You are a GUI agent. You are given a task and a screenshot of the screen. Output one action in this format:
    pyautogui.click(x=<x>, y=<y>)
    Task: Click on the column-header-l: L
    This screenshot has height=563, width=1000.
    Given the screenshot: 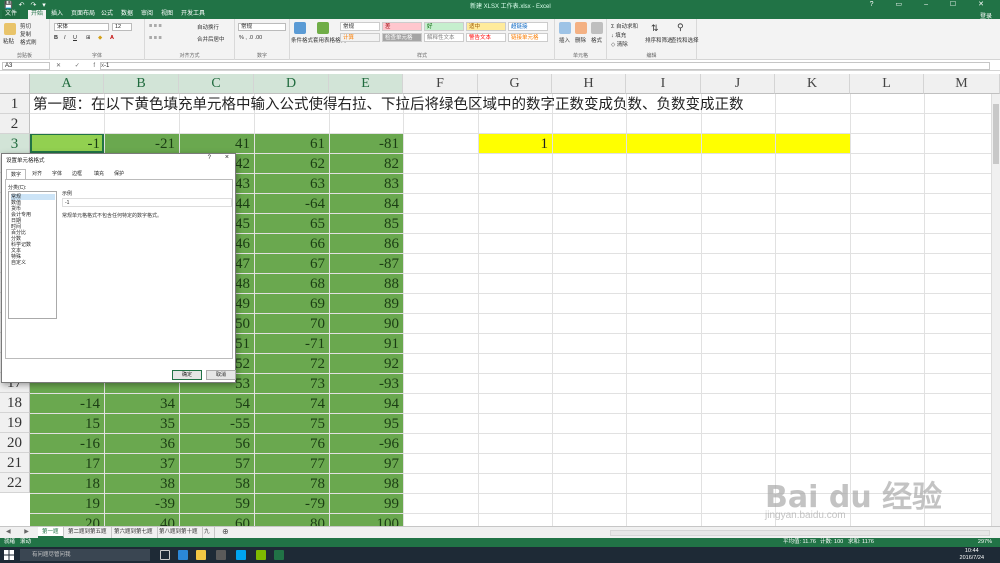 What is the action you would take?
    pyautogui.click(x=887, y=84)
    